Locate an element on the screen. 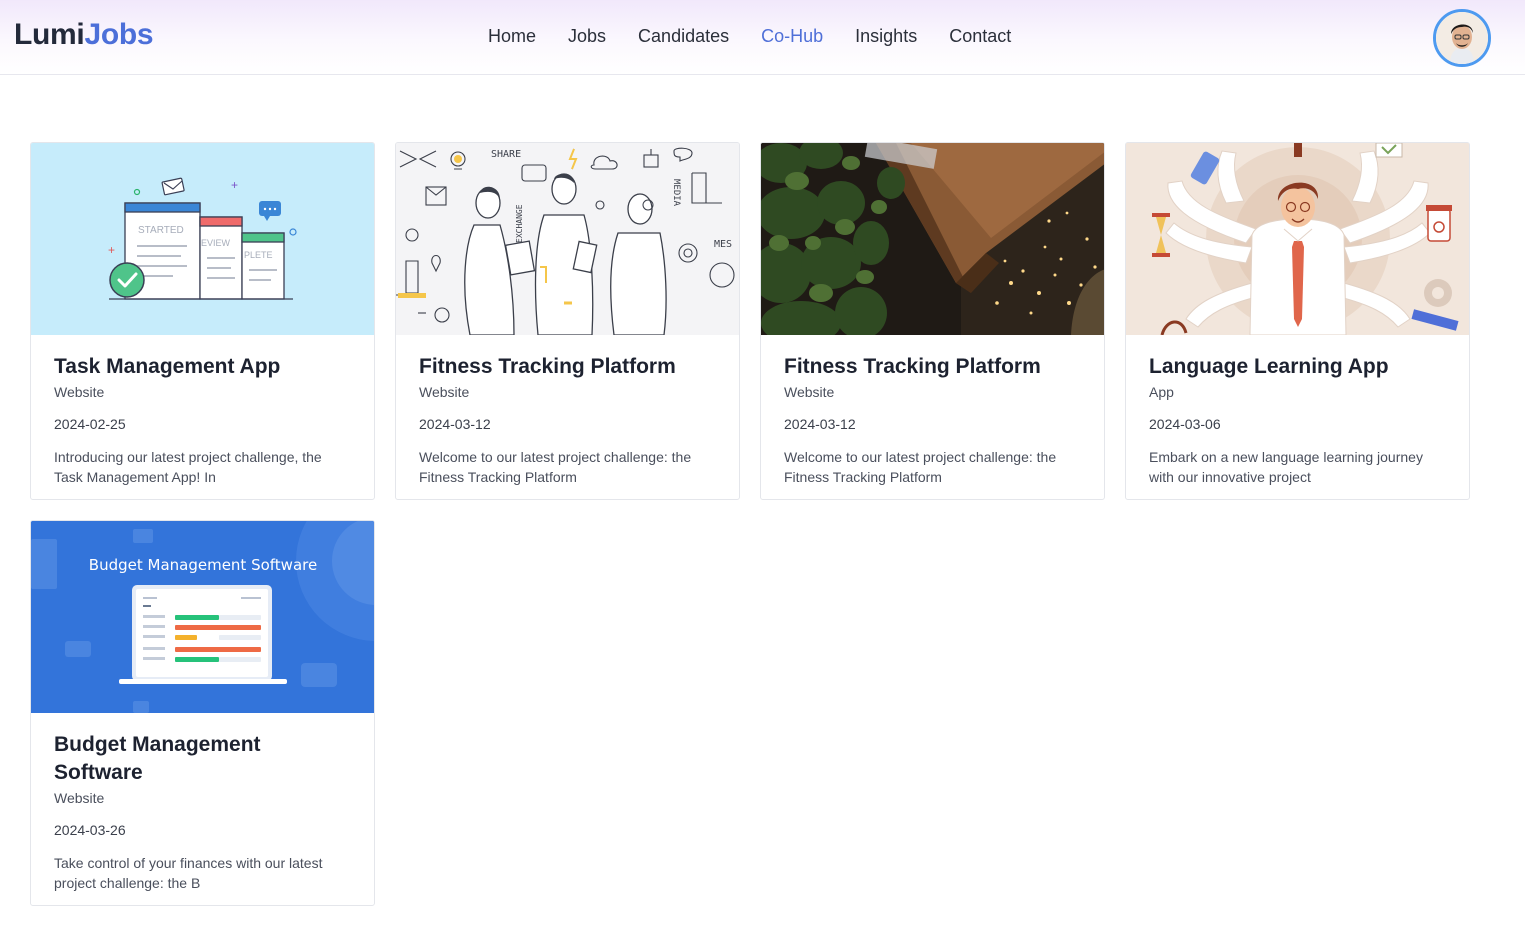  card-title: Budget Management Software is located at coordinates (157, 758).